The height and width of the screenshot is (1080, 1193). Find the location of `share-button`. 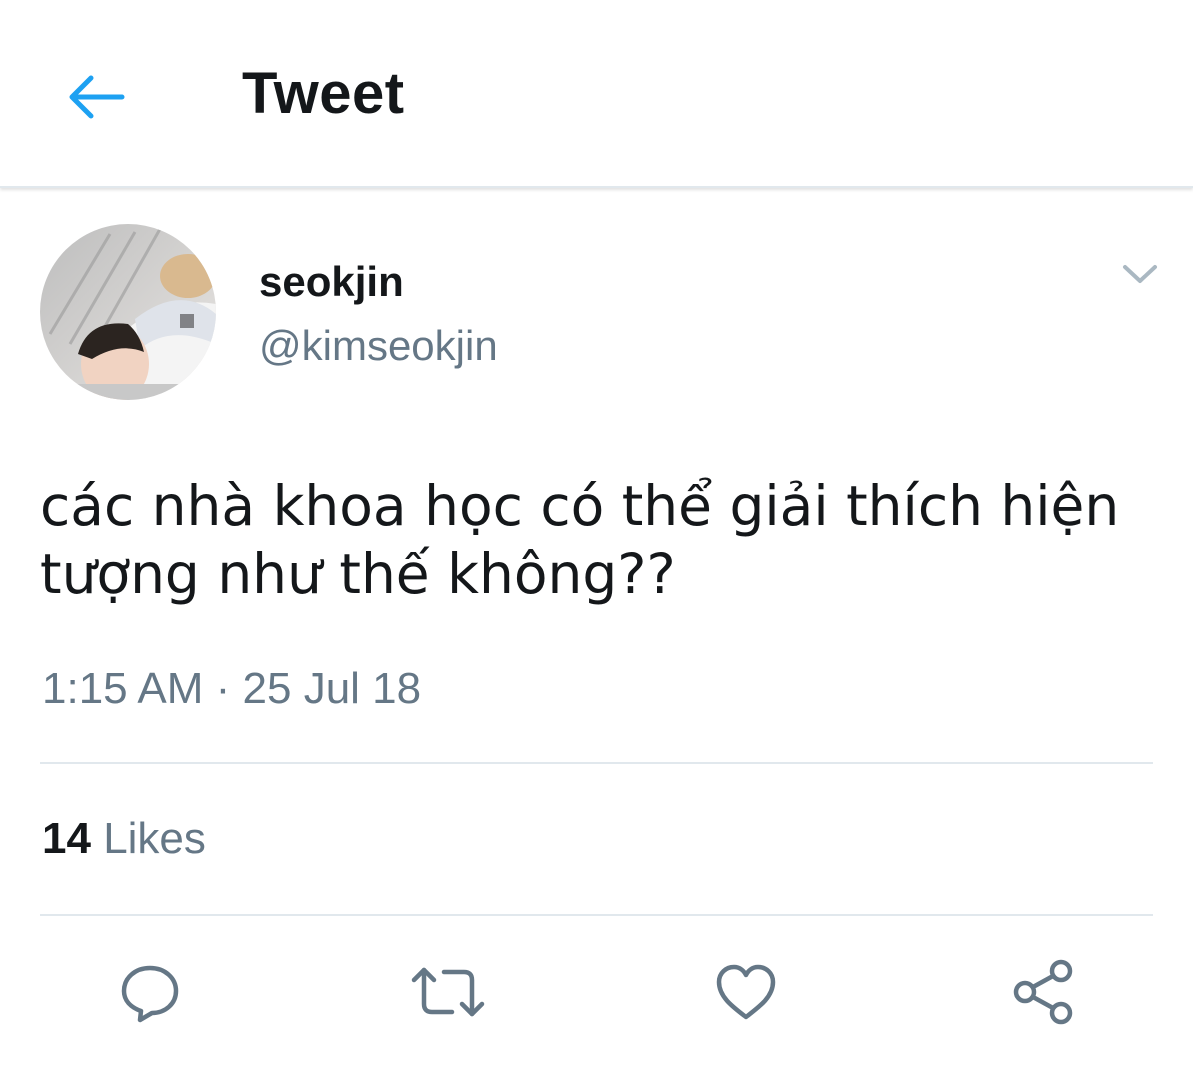

share-button is located at coordinates (1044, 992).